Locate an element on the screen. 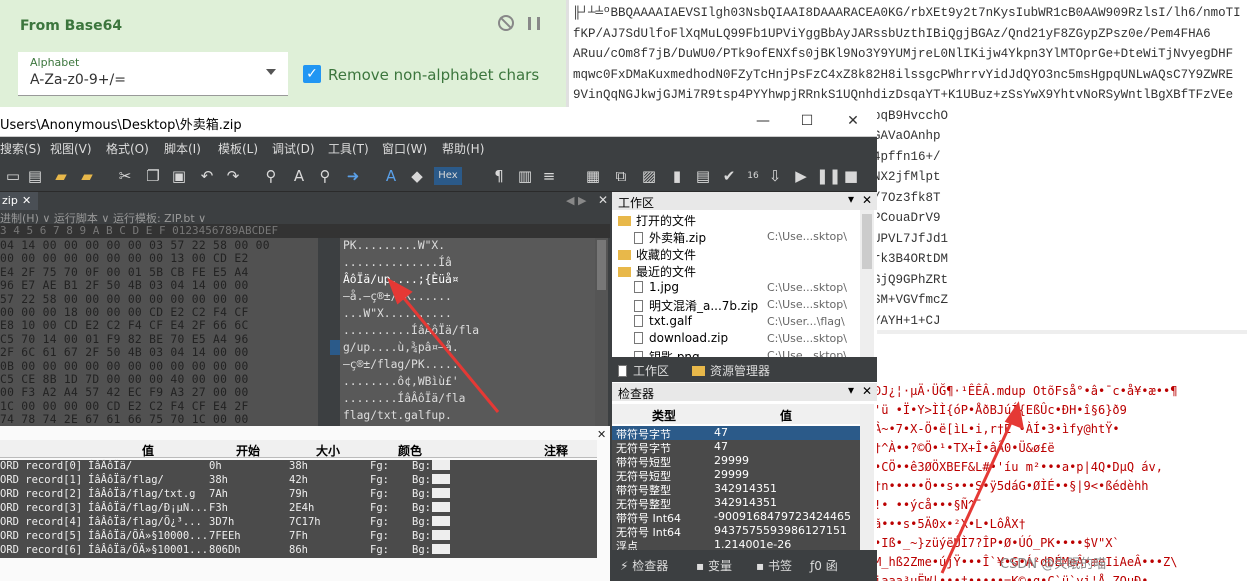  template-icon: ▤ is located at coordinates (703, 176).